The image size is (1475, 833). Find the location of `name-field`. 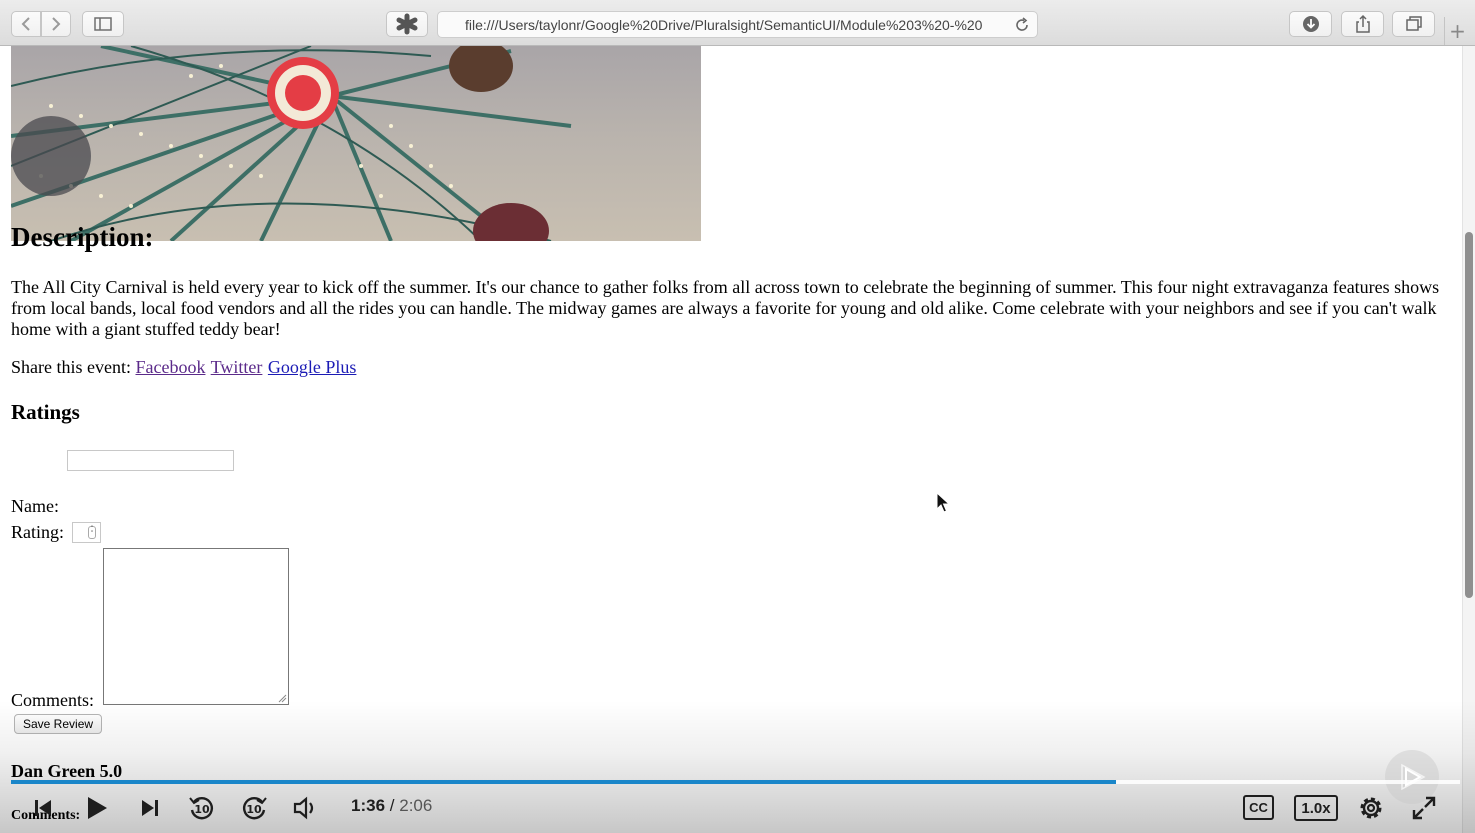

name-field is located at coordinates (150, 460).